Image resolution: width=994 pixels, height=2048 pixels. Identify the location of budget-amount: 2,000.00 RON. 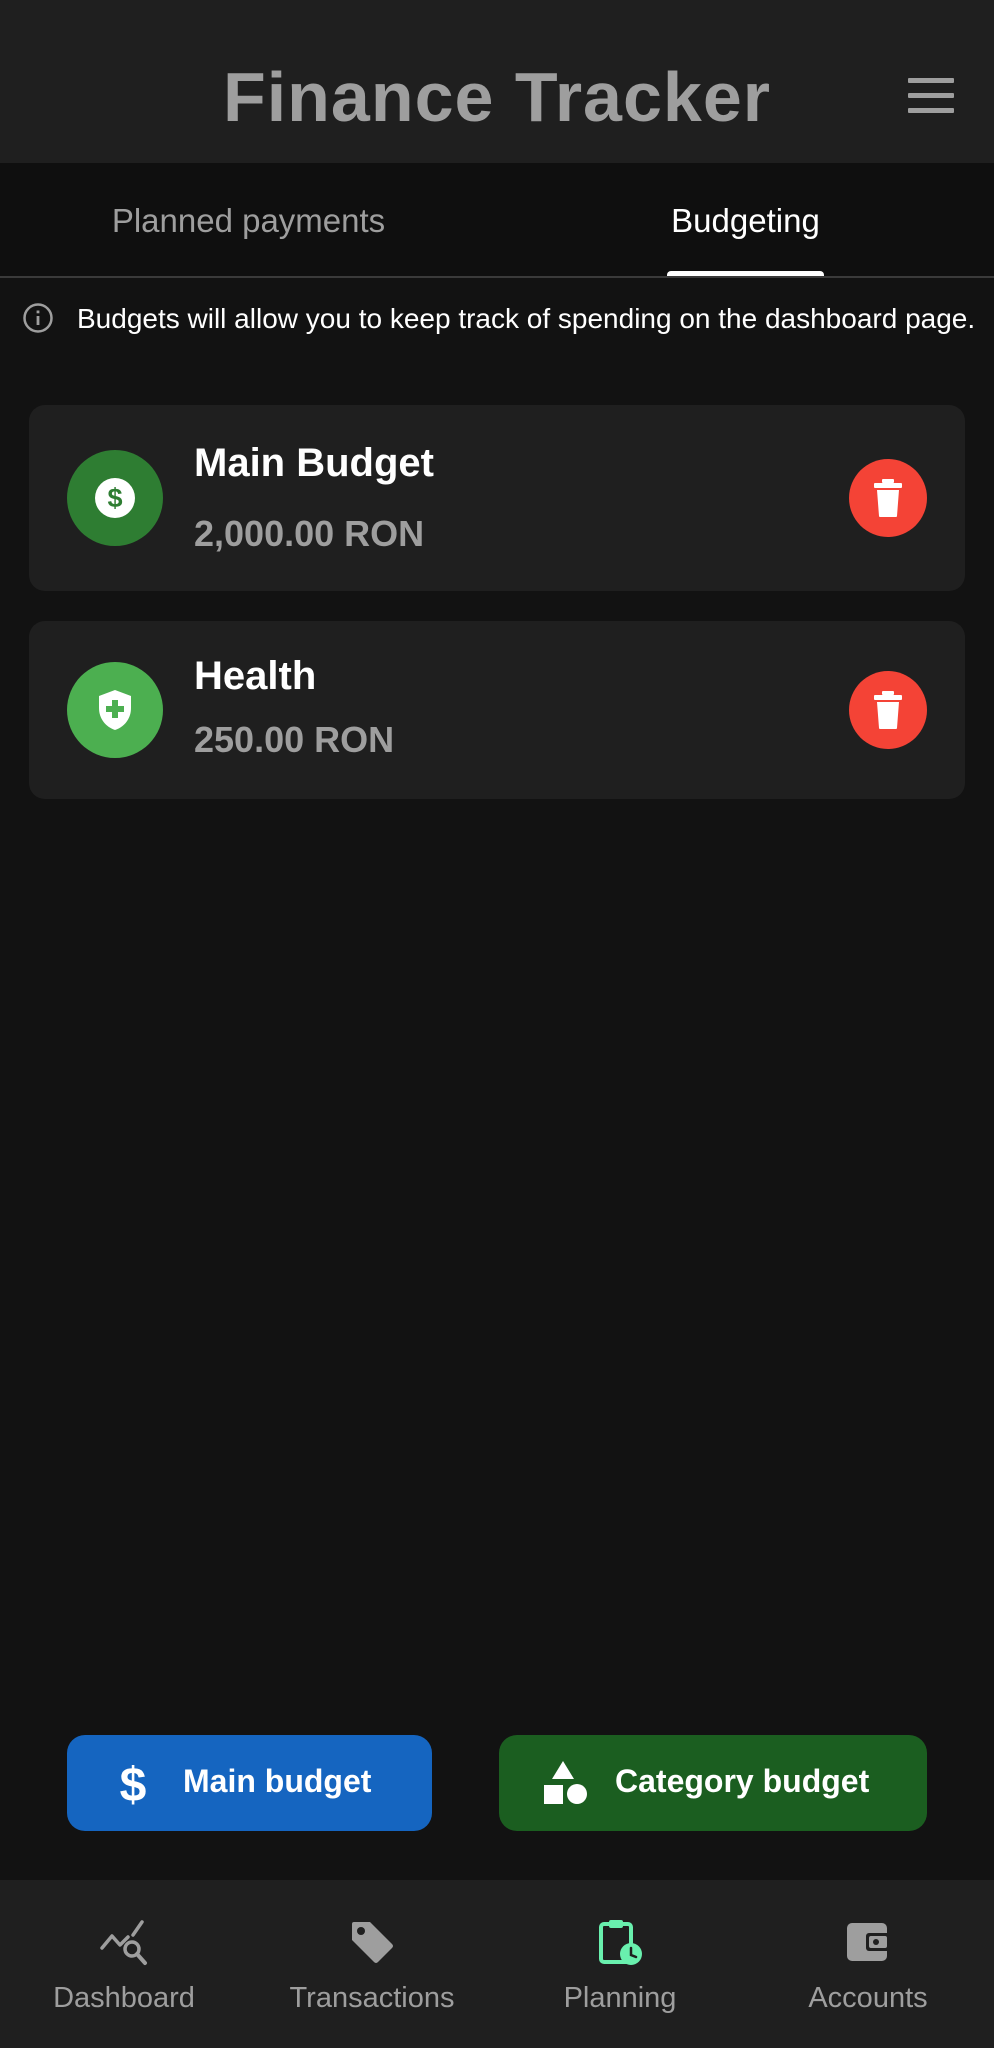
(309, 533).